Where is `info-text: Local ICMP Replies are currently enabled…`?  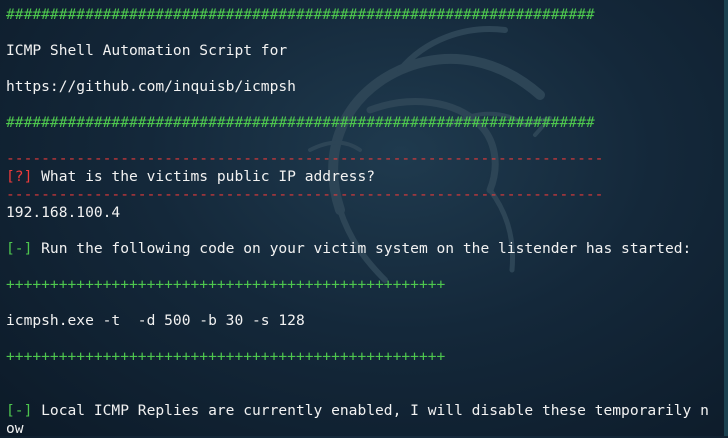
info-text: Local ICMP Replies are currently enabled… is located at coordinates (370, 410).